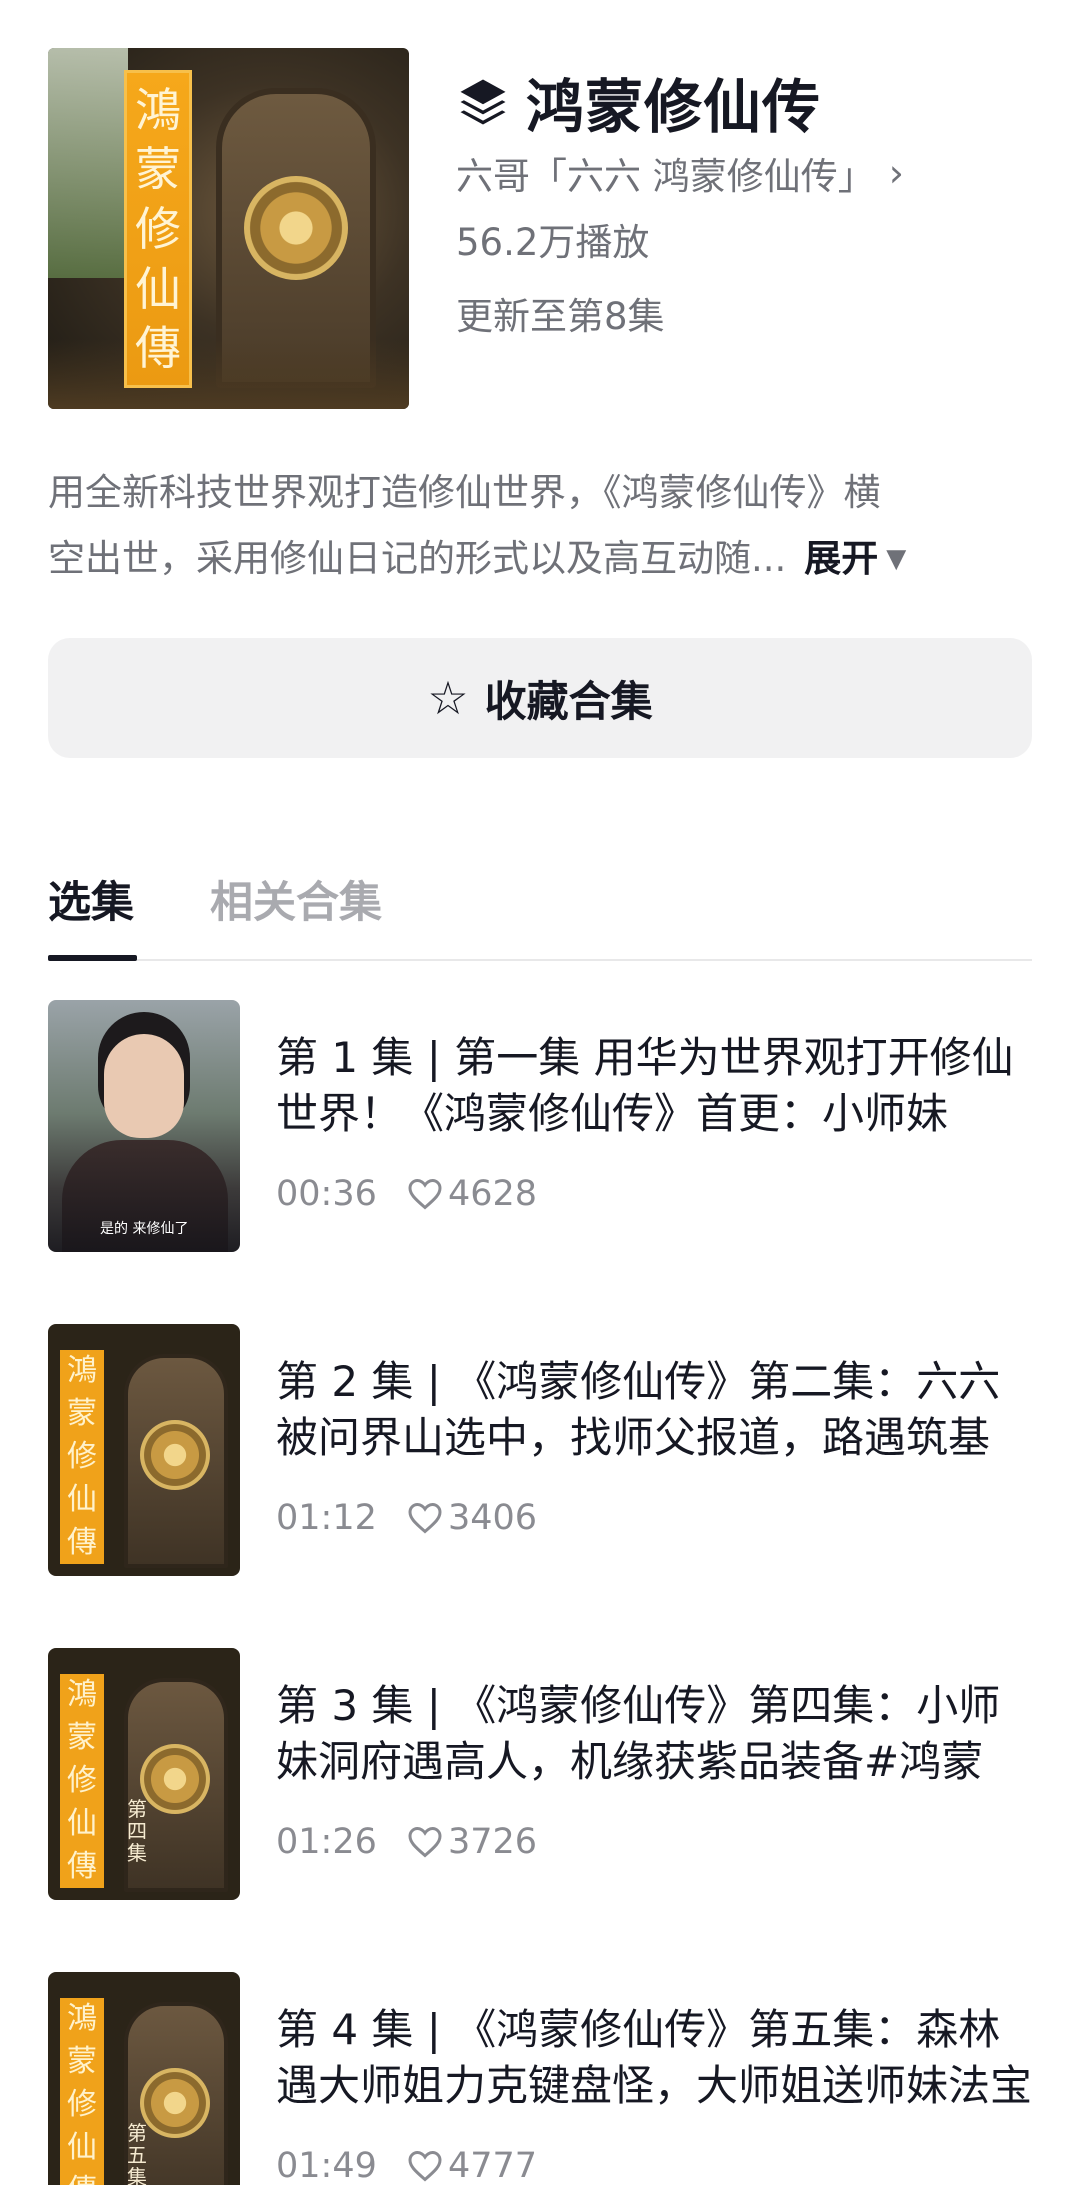  What do you see at coordinates (326, 2165) in the screenshot?
I see `episode-duration: 01:49` at bounding box center [326, 2165].